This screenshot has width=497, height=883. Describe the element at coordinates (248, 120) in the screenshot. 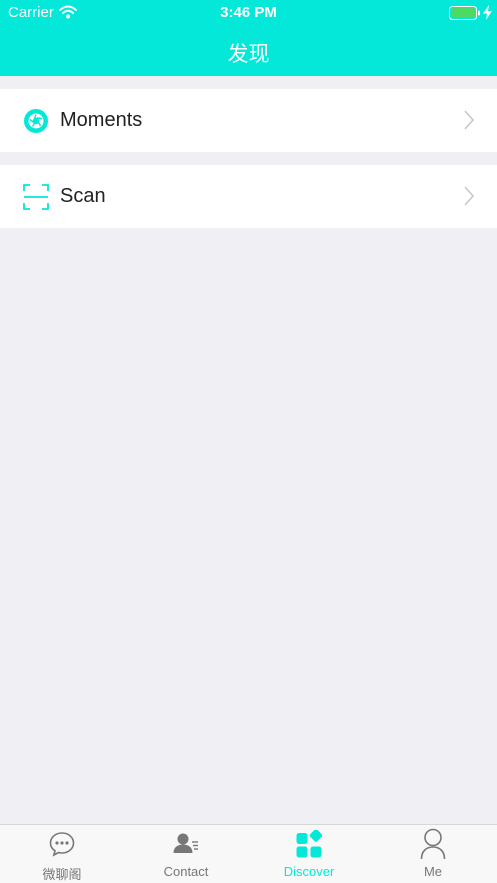

I see `moments-row: Moments` at that location.